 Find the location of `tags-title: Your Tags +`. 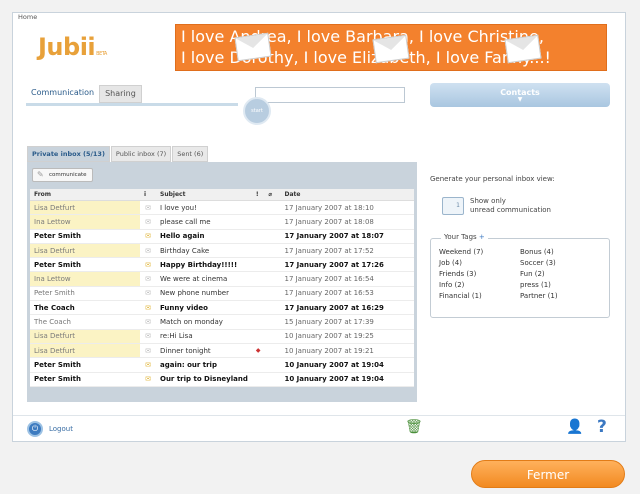

tags-title: Your Tags + is located at coordinates (464, 237).